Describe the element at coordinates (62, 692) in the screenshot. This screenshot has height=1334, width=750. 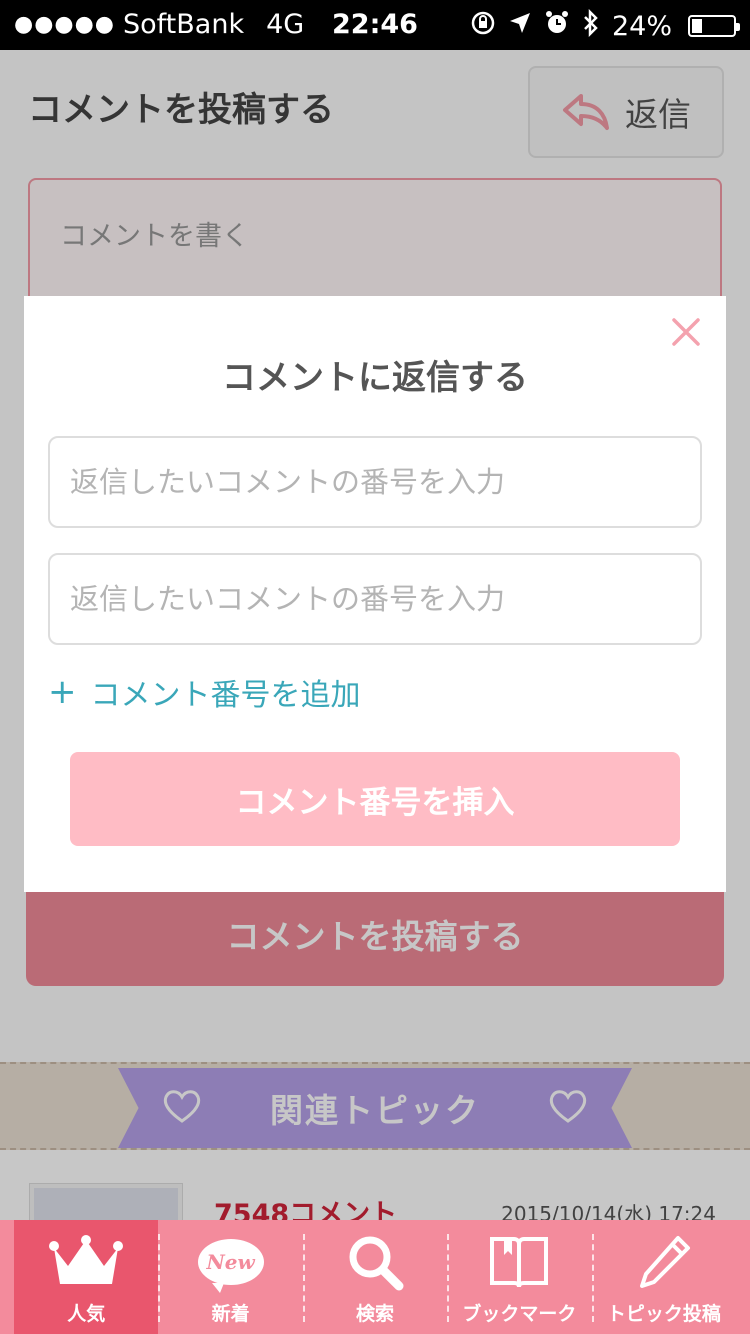
I see `plus-icon: +` at that location.